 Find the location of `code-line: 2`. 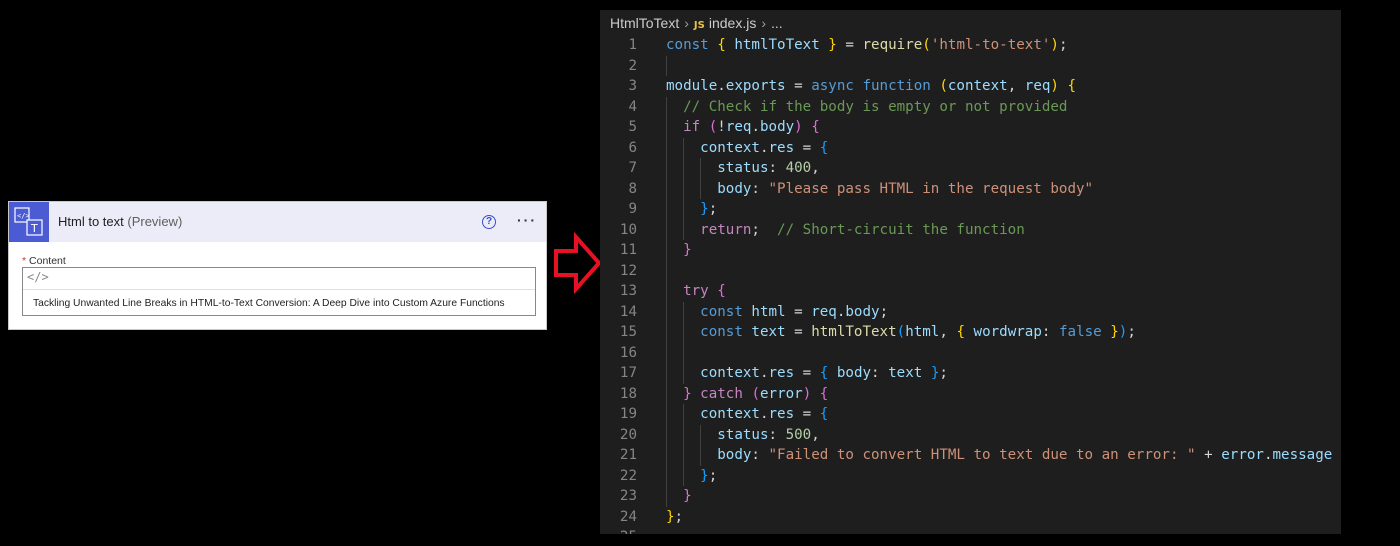

code-line: 2 is located at coordinates (970, 65).